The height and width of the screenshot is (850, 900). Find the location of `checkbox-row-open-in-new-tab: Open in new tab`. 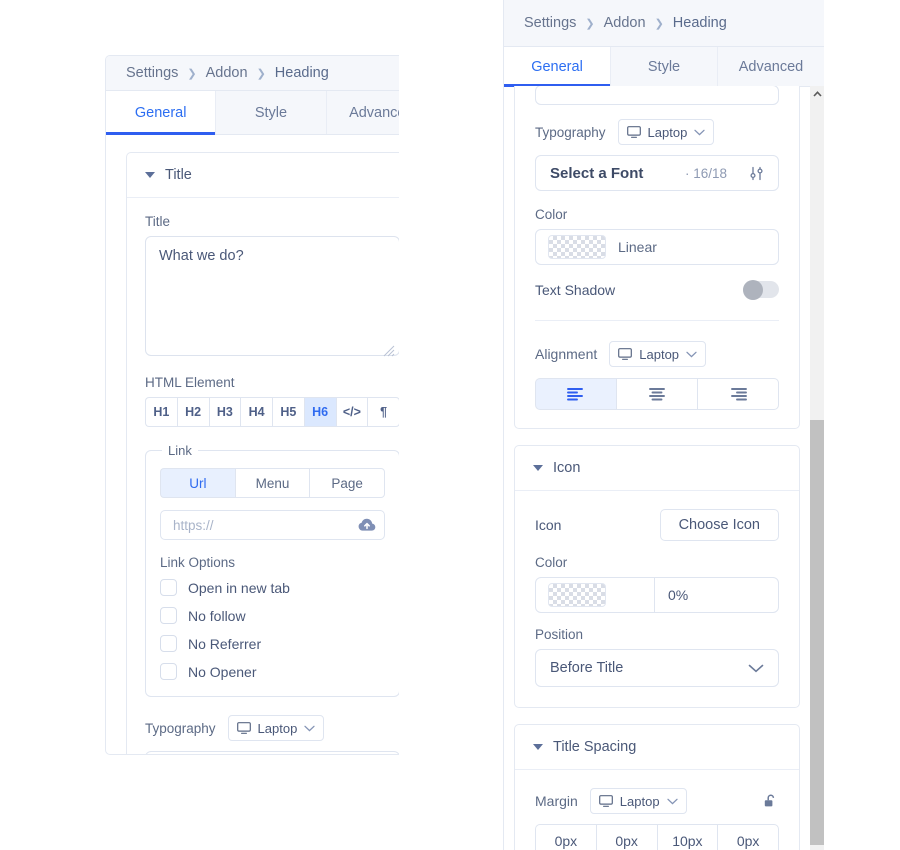

checkbox-row-open-in-new-tab: Open in new tab is located at coordinates (272, 587).